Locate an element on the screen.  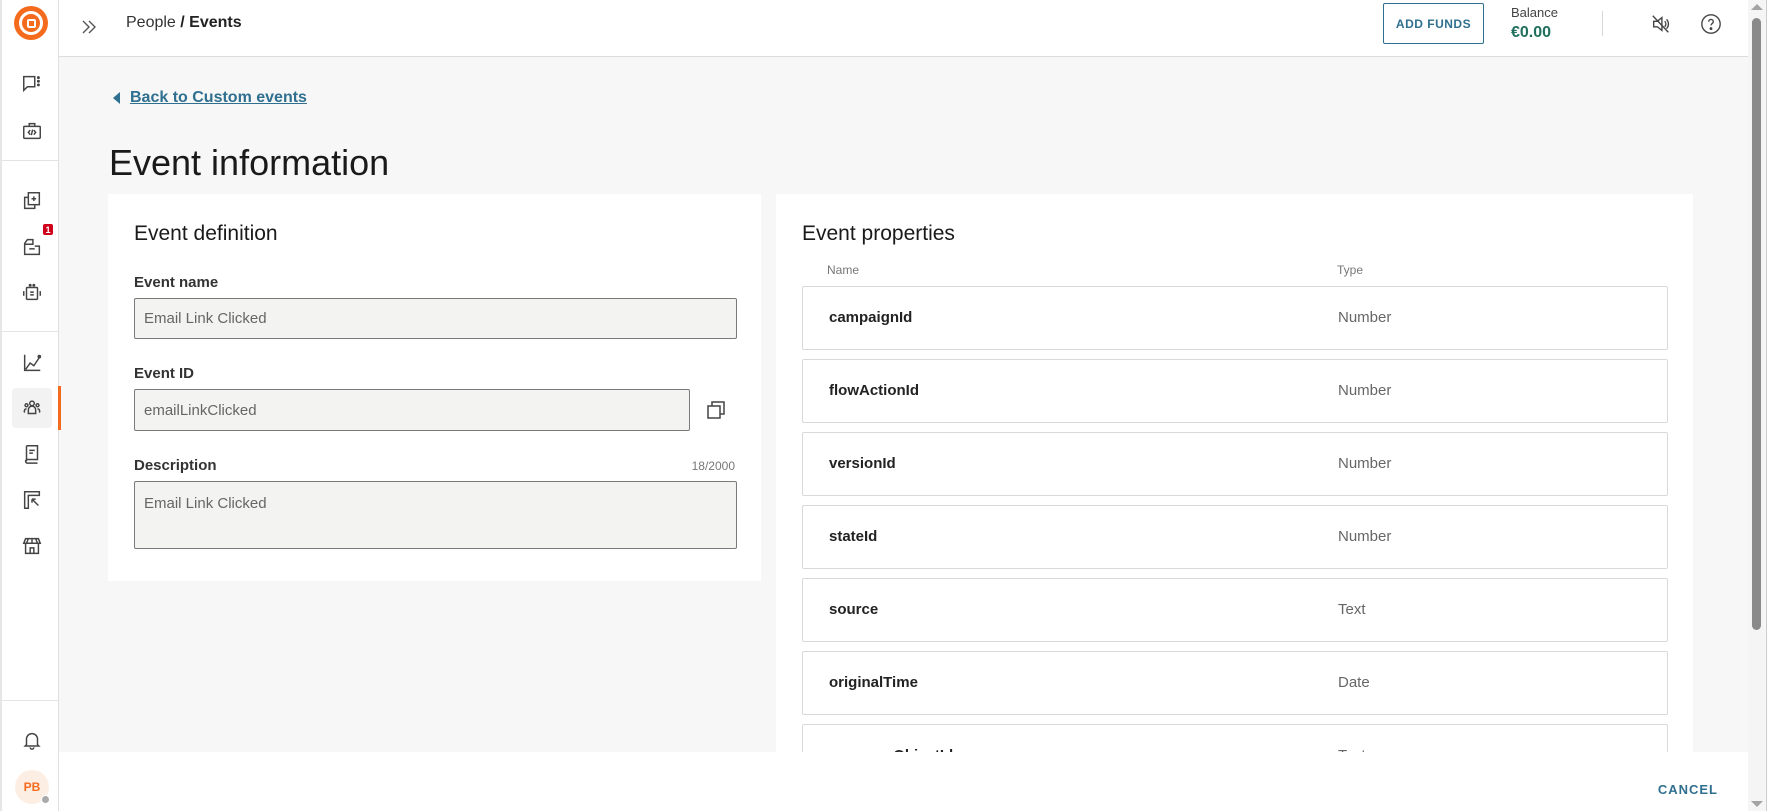
sidebar-item-exports is located at coordinates (32, 500).